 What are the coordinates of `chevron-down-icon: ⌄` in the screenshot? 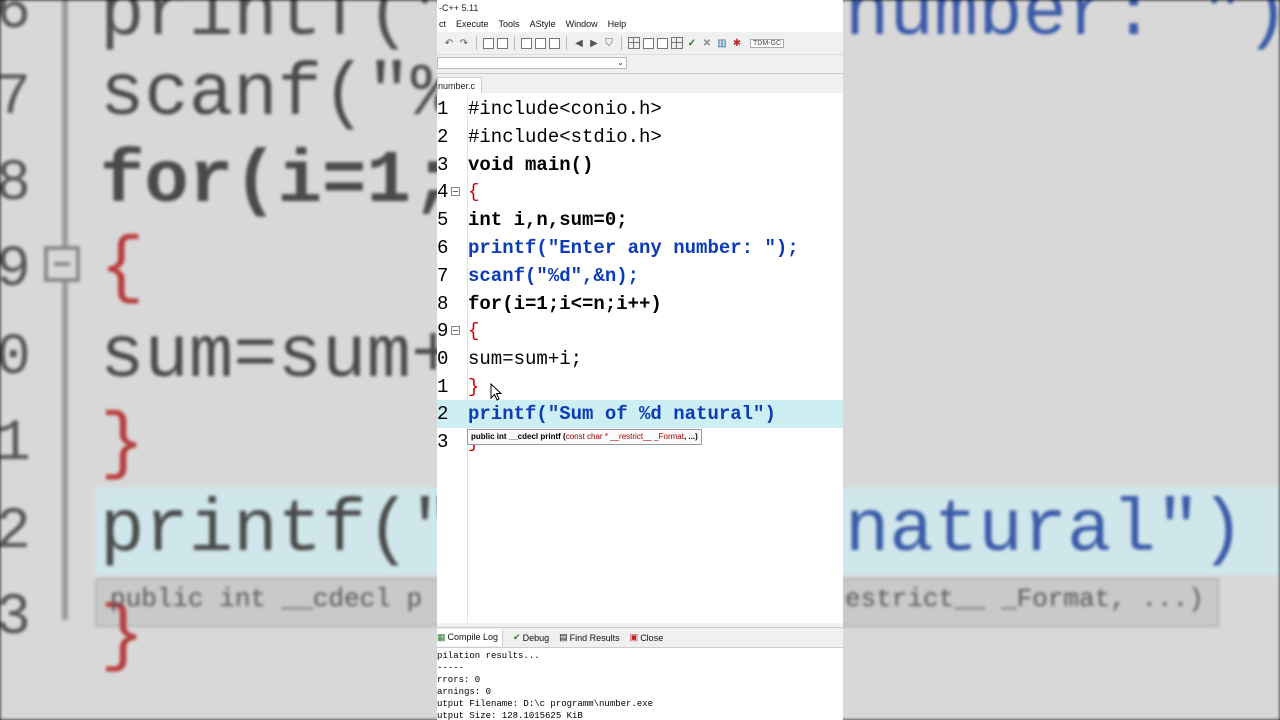 It's located at (532, 63).